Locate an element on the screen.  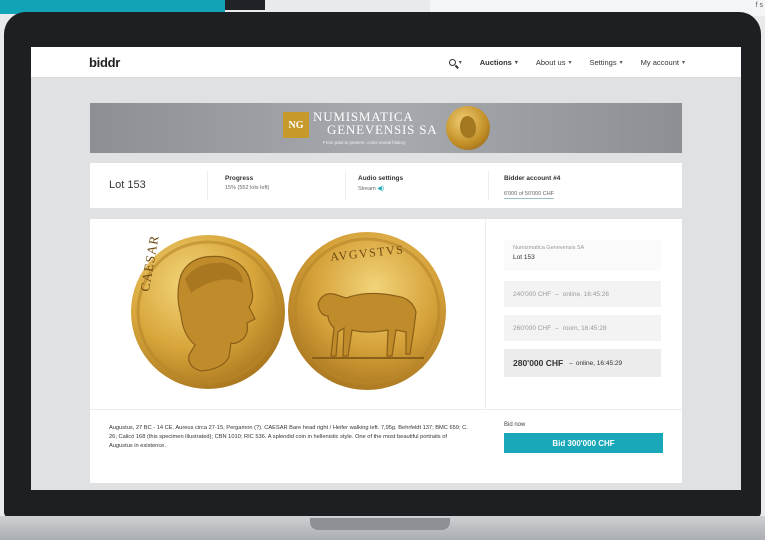
nav-about-us-label: About us is located at coordinates (550, 62).